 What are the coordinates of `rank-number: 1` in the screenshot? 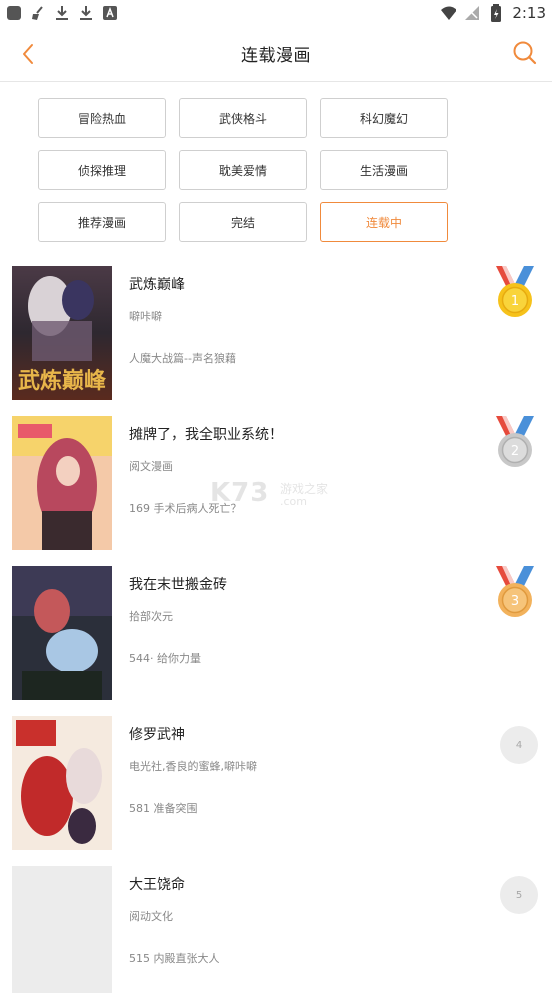 It's located at (515, 301).